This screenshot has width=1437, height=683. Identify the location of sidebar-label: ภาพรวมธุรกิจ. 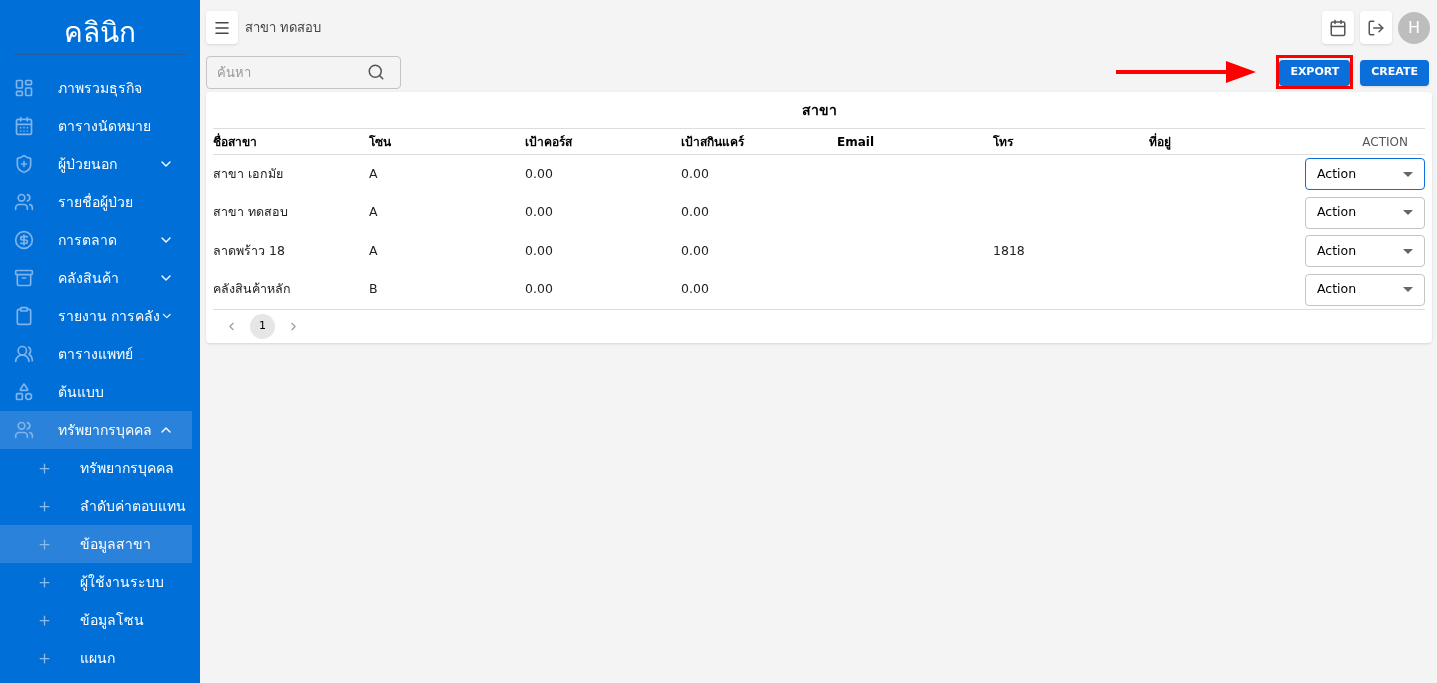
(100, 88).